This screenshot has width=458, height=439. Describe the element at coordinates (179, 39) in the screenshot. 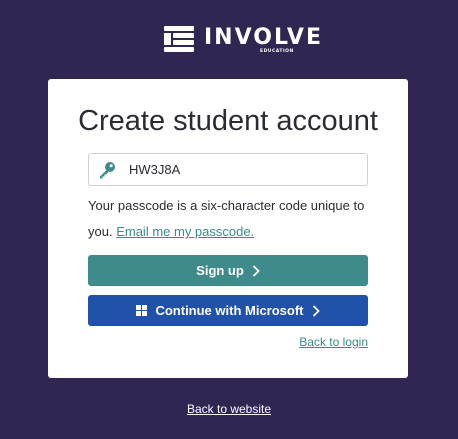

I see `logo-mark-icon` at that location.